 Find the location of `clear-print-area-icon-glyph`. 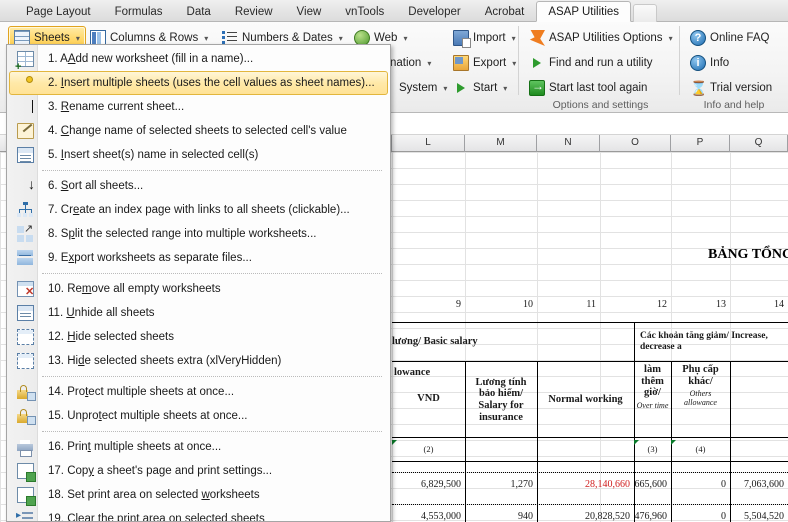

clear-print-area-icon-glyph is located at coordinates (25, 515).